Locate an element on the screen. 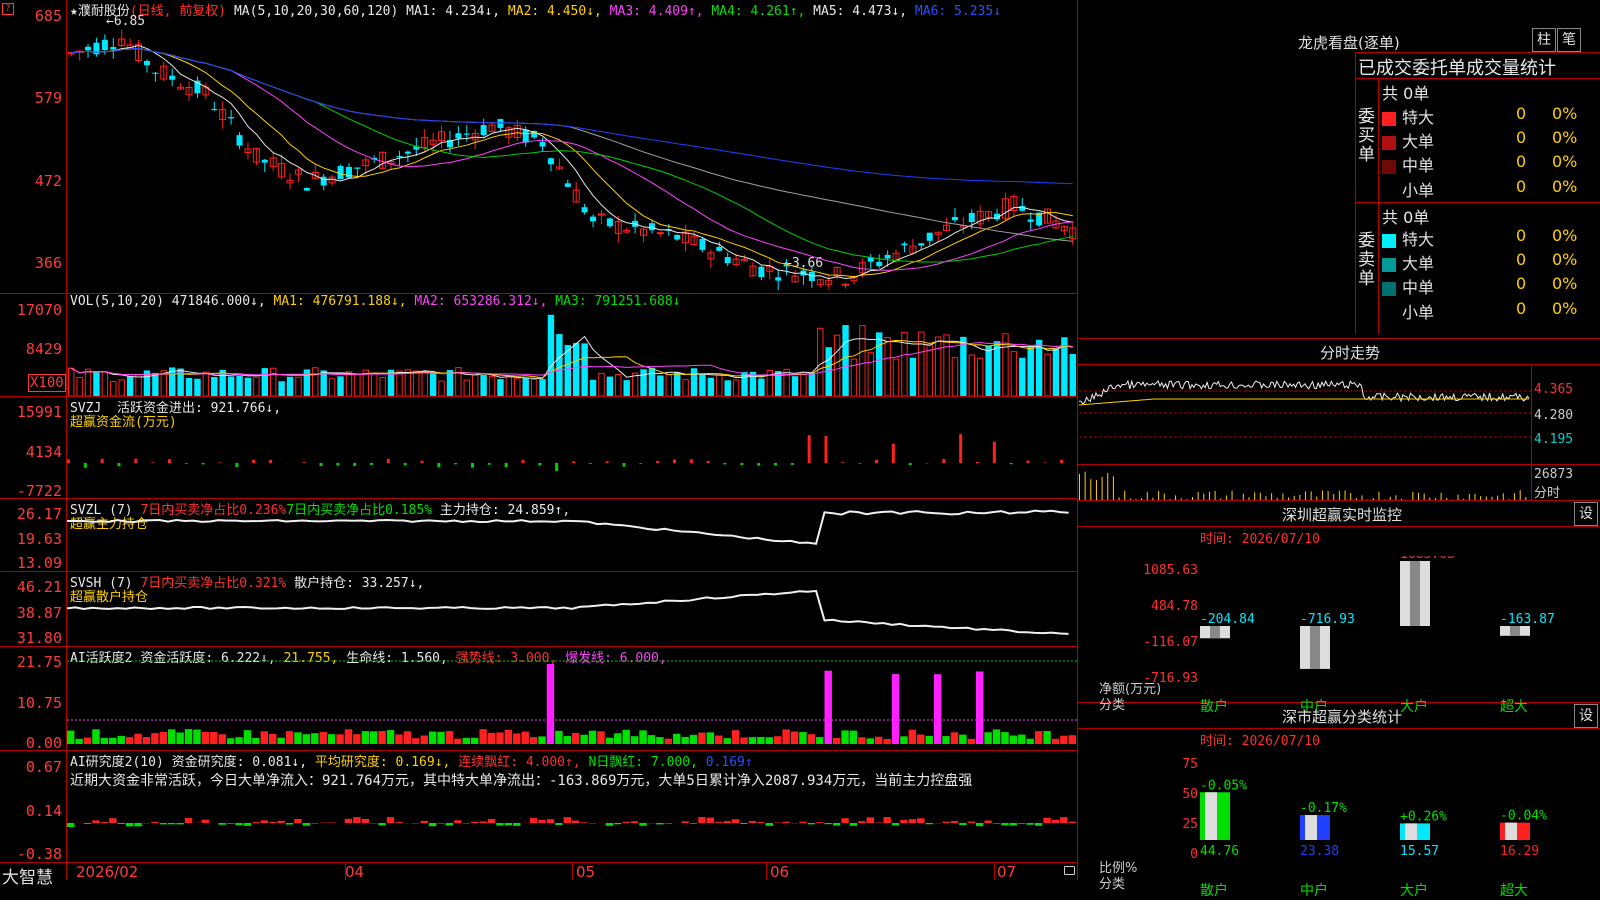 Image resolution: width=1600 pixels, height=900 pixels. svg-text: -716.93 is located at coordinates (1327, 619).